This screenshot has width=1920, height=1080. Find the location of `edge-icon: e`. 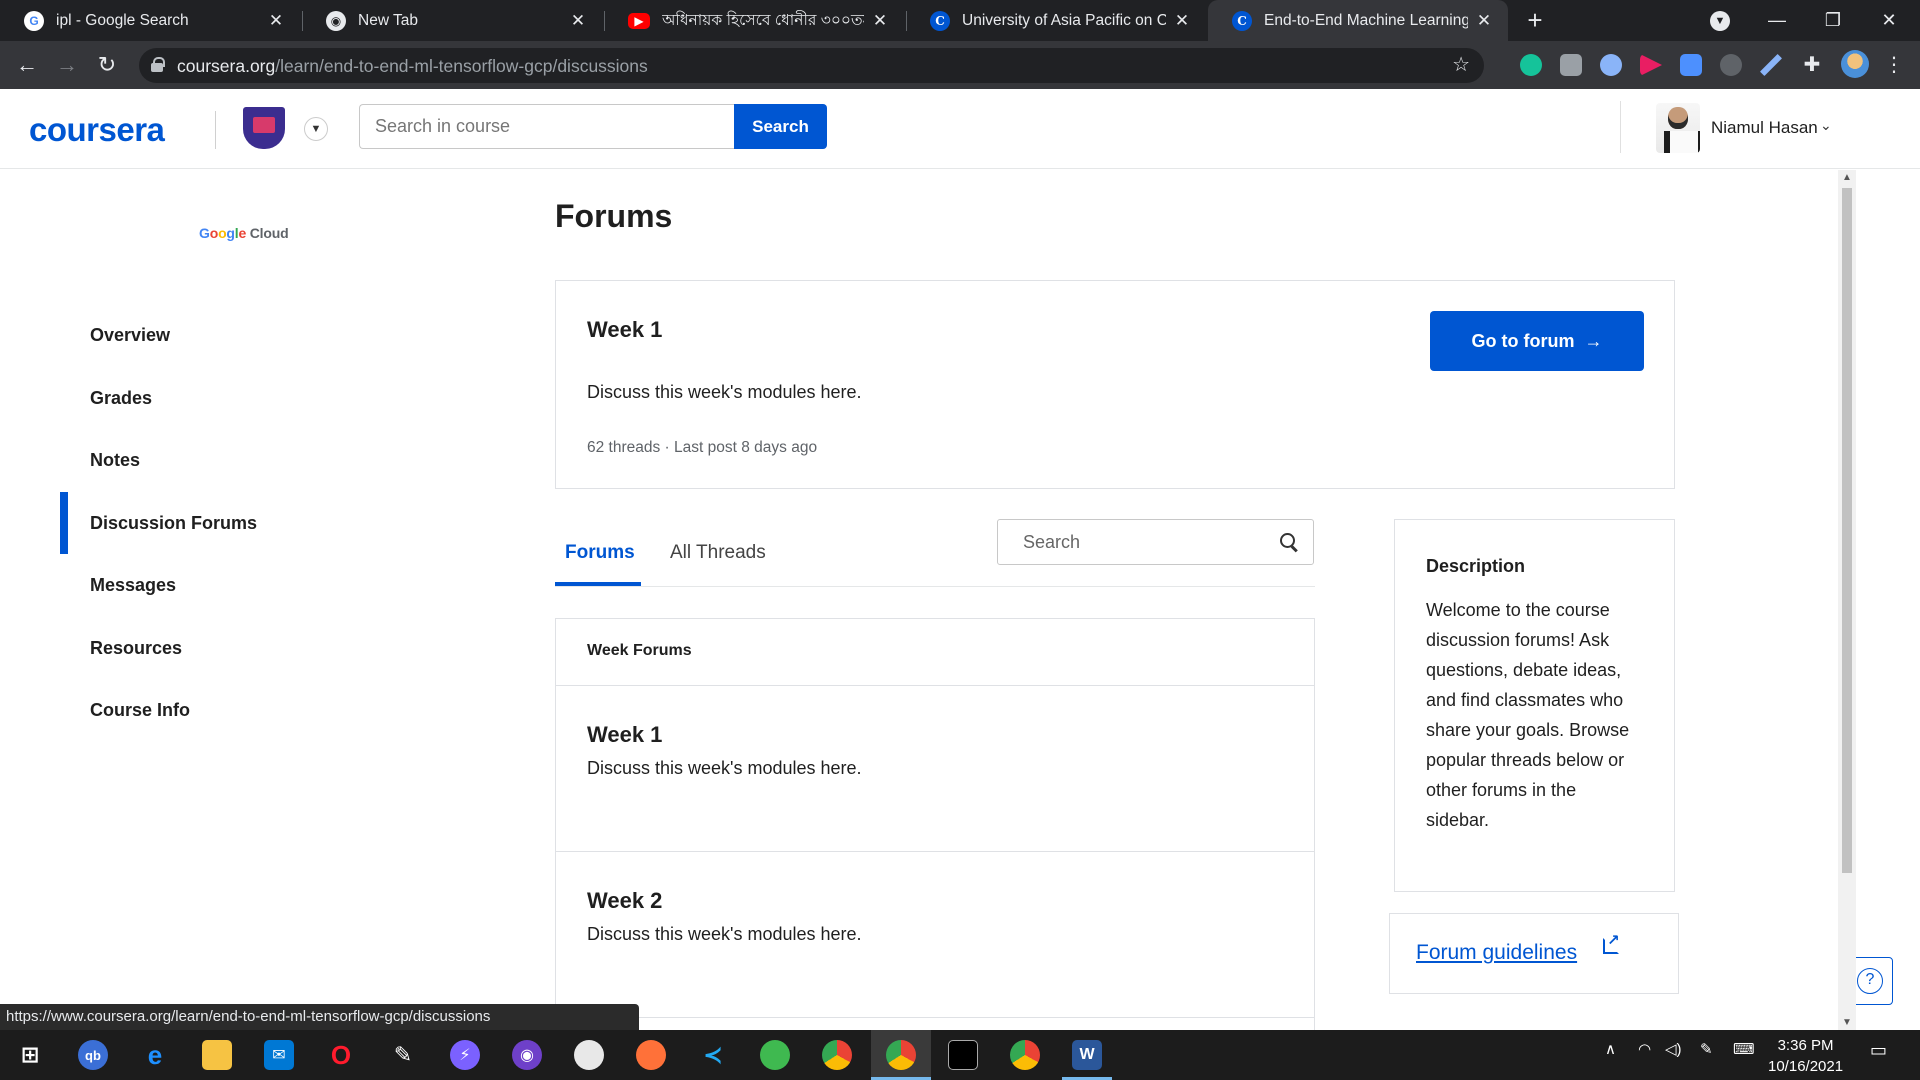

edge-icon: e is located at coordinates (155, 1055).